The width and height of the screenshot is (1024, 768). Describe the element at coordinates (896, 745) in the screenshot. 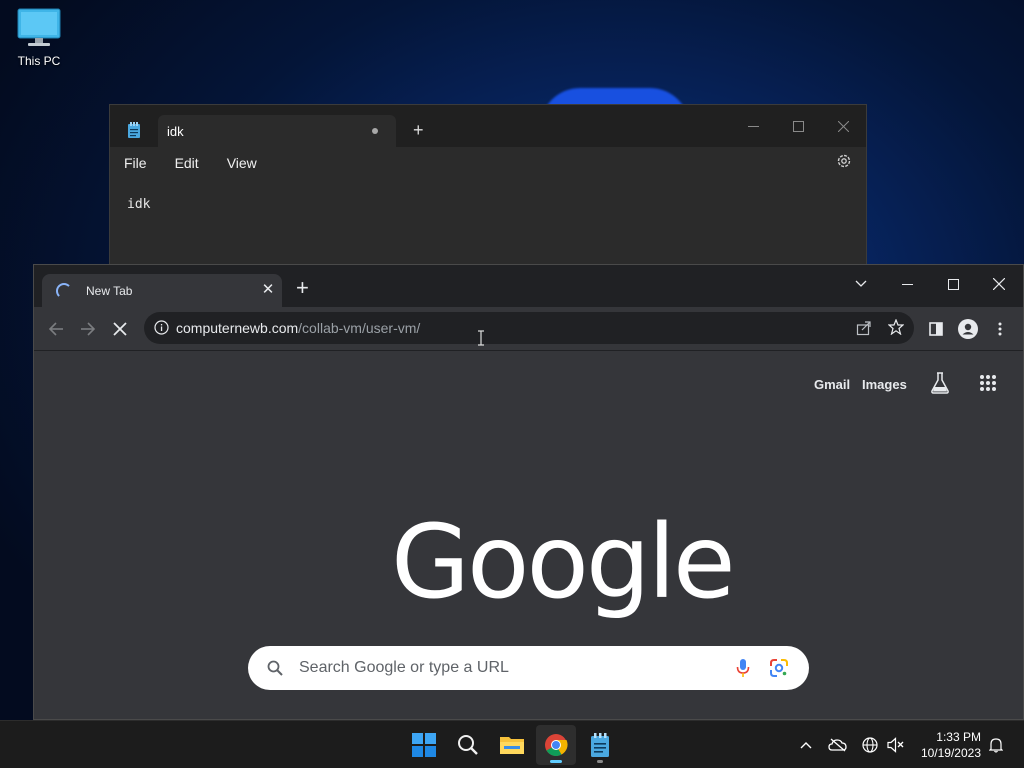

I see `volume-muted-icon` at that location.